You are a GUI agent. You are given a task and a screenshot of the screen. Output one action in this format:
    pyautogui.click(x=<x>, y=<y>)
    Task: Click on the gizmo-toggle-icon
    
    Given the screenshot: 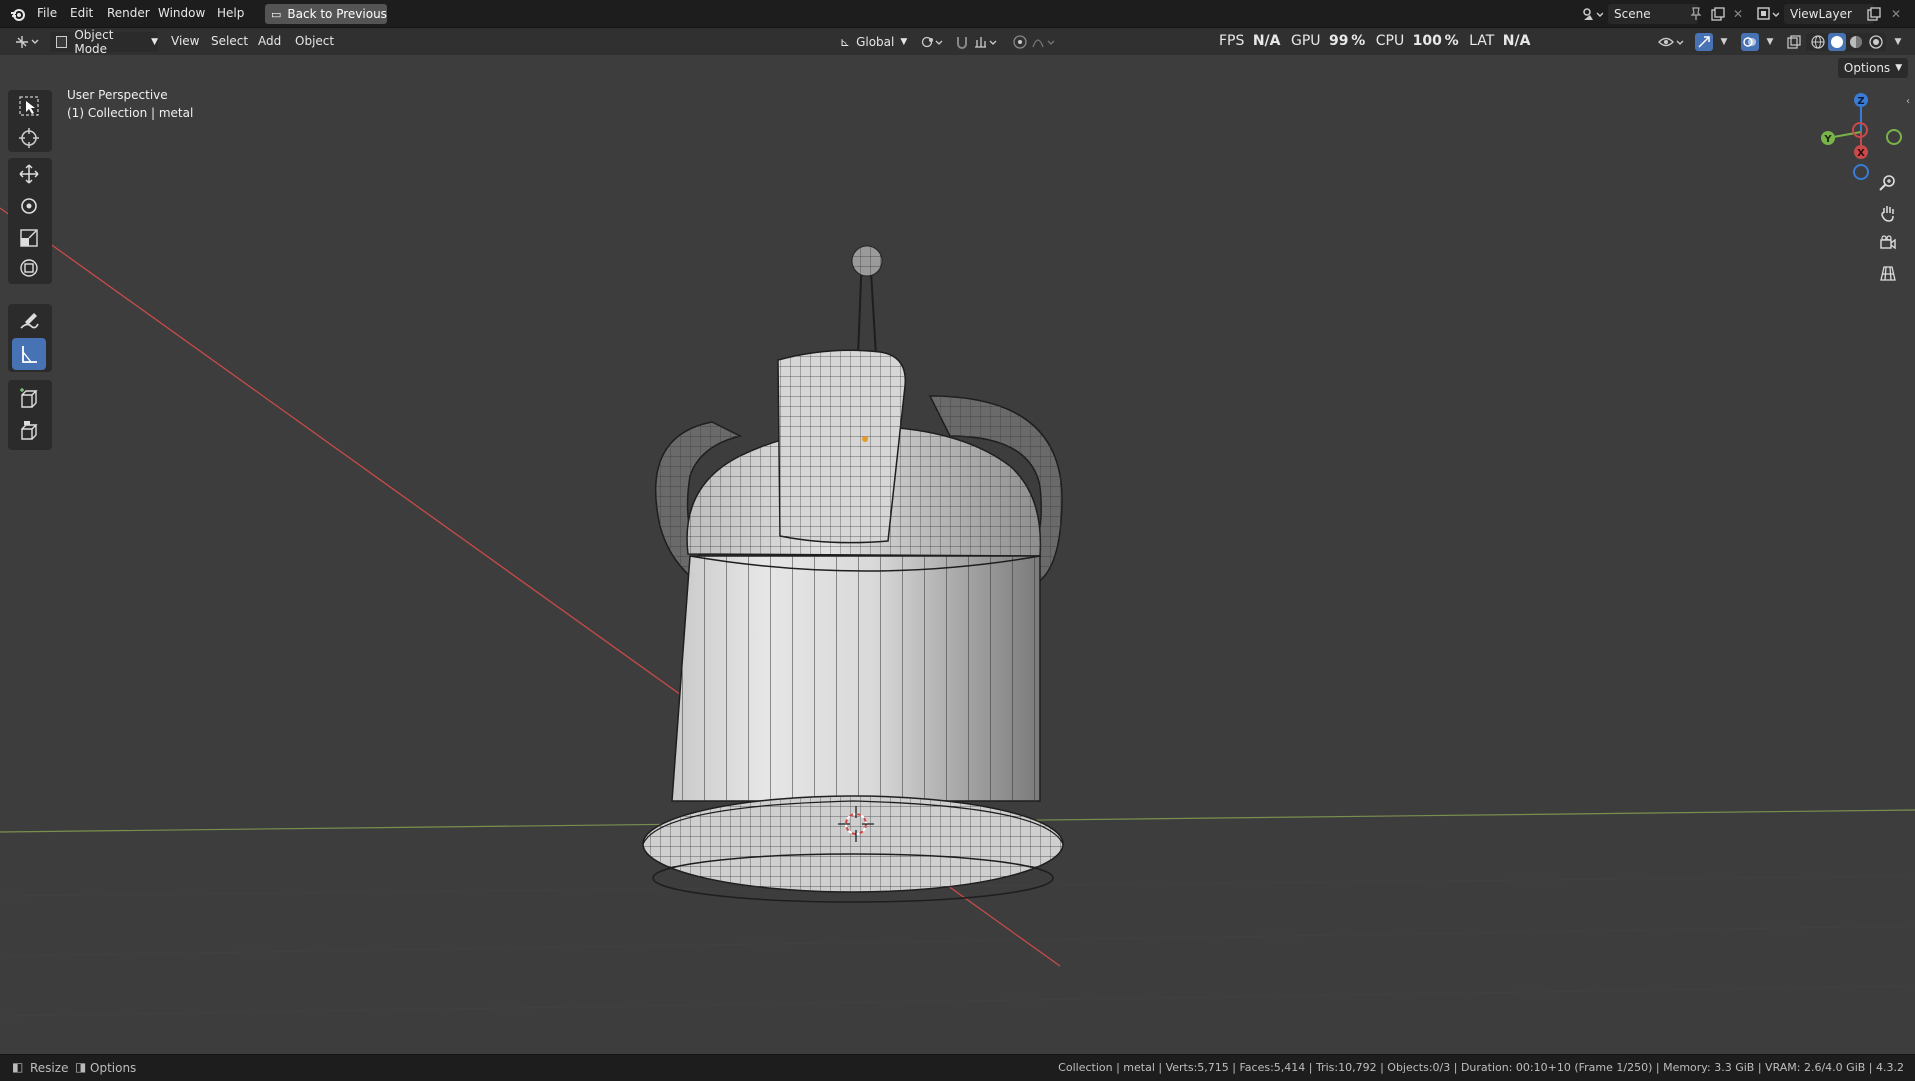 What is the action you would take?
    pyautogui.click(x=1704, y=42)
    